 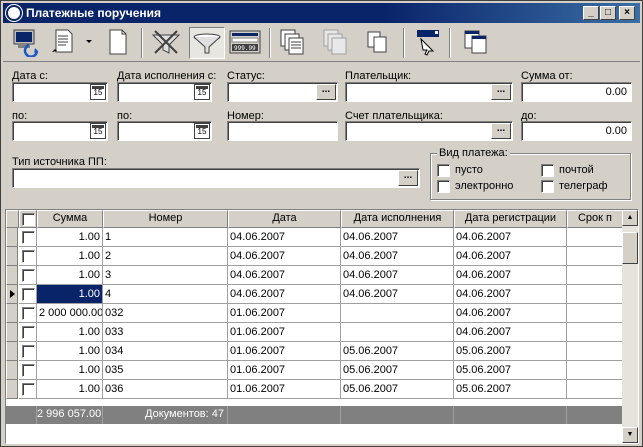 What do you see at coordinates (165, 351) in the screenshot?
I see `cell-number: 034` at bounding box center [165, 351].